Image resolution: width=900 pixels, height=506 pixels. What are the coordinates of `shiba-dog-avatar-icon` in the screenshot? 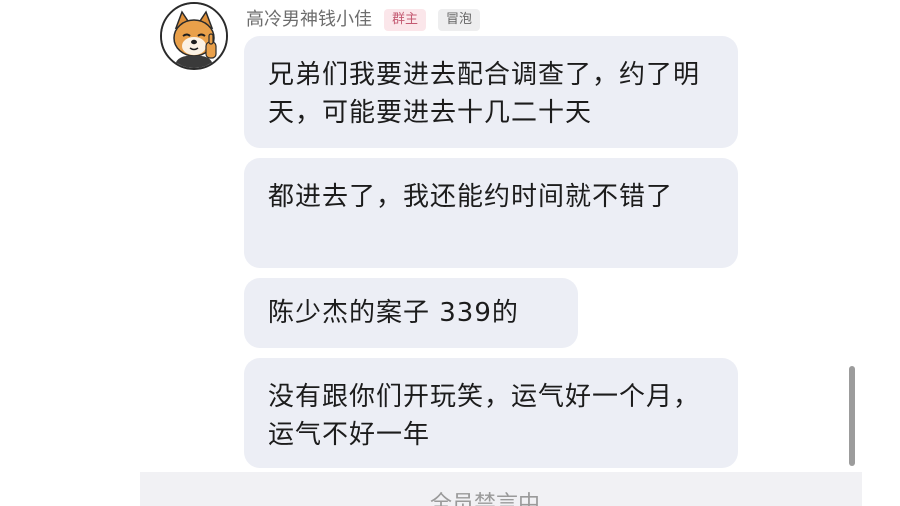 It's located at (194, 36).